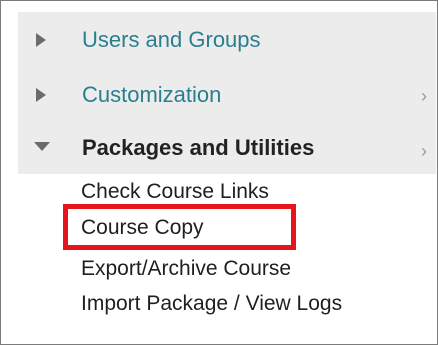 The height and width of the screenshot is (345, 438). What do you see at coordinates (151, 95) in the screenshot?
I see `menu-section-label: Customization` at bounding box center [151, 95].